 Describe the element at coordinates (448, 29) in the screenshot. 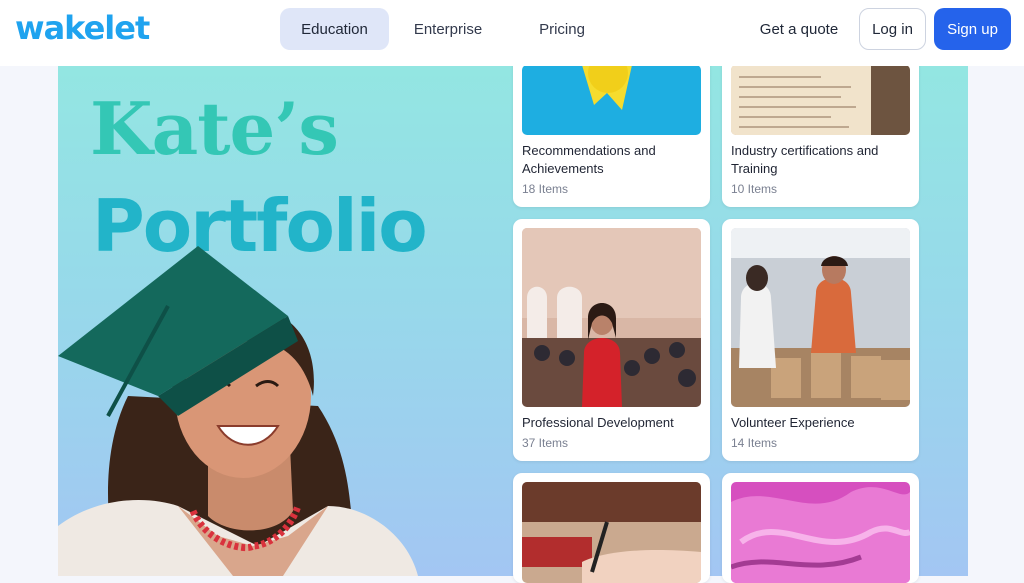

I see `tab-enterprise: Enterprise` at that location.